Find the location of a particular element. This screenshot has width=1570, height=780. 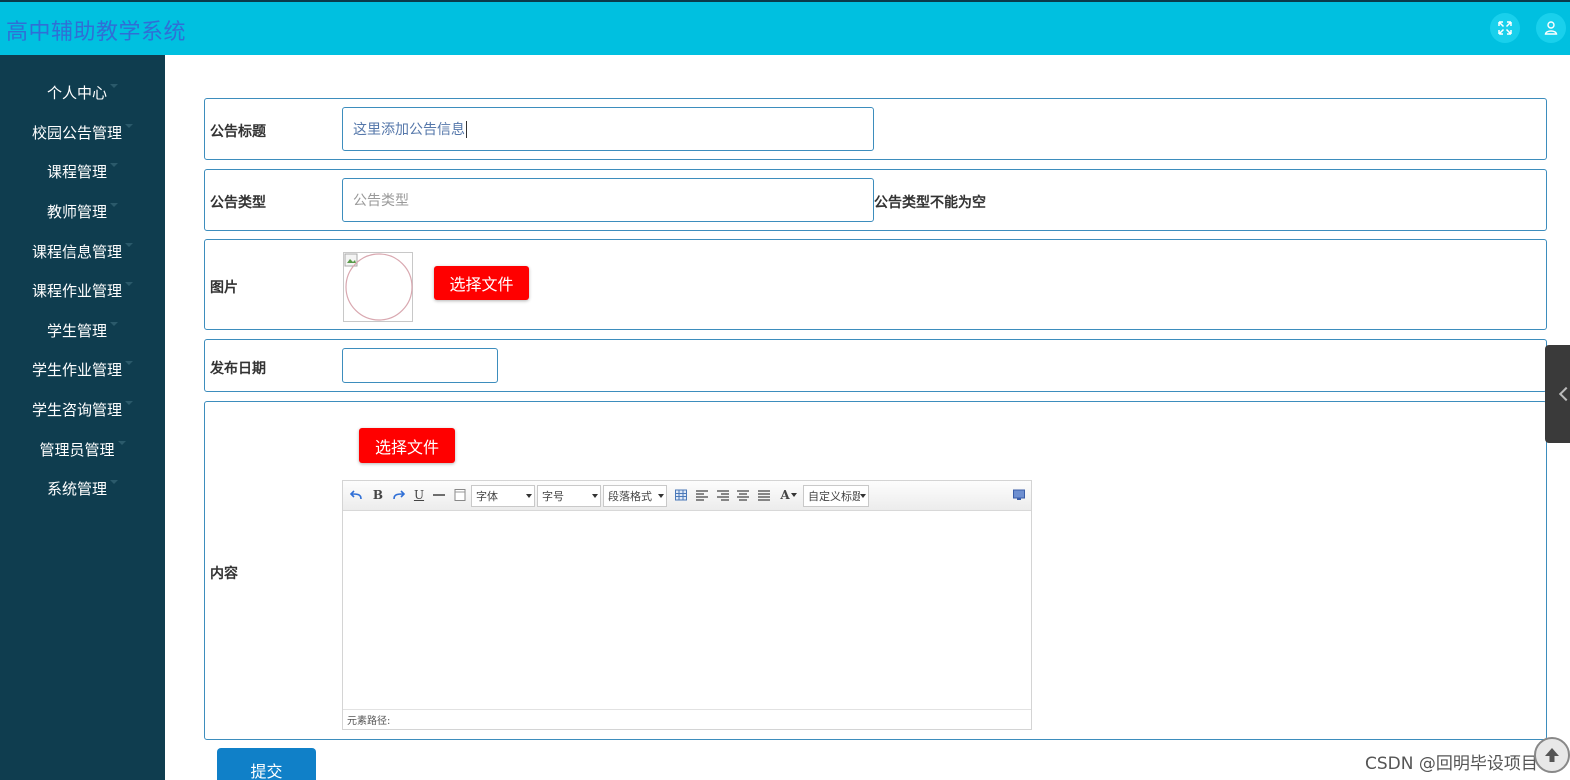

text-cursor is located at coordinates (466, 129).